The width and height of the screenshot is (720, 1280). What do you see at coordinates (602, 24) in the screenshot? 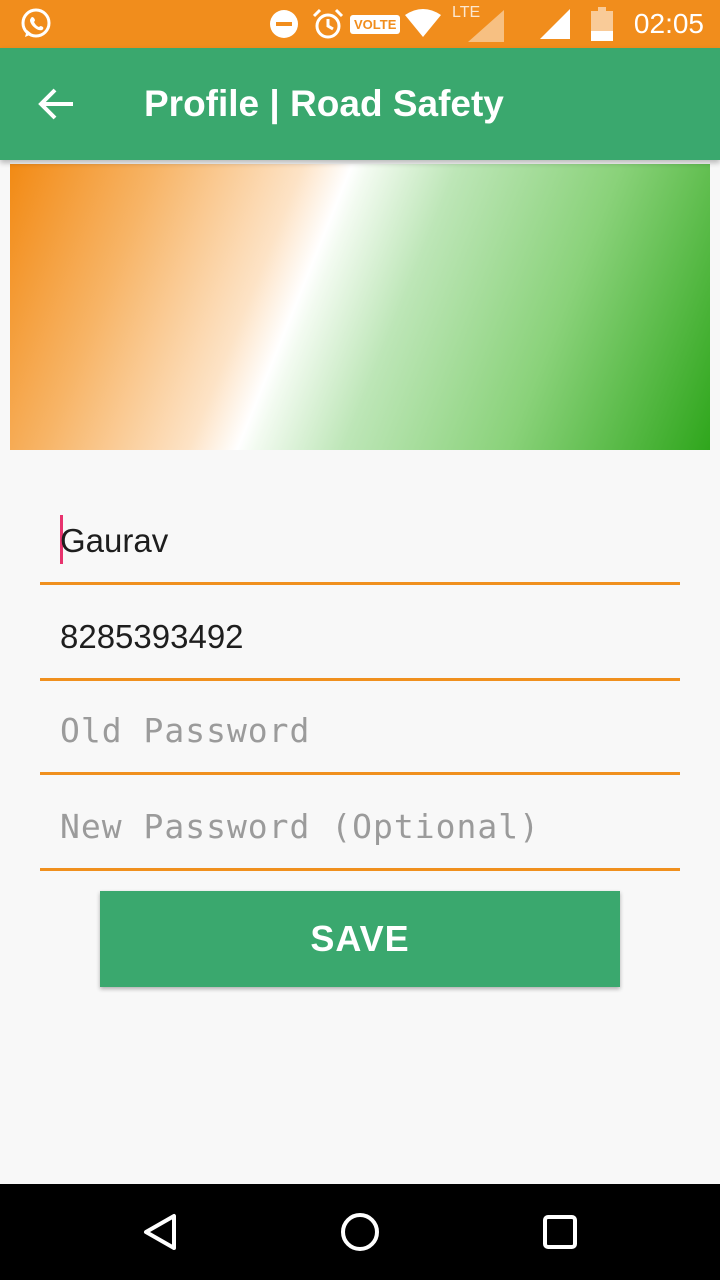
I see `battery-icon` at bounding box center [602, 24].